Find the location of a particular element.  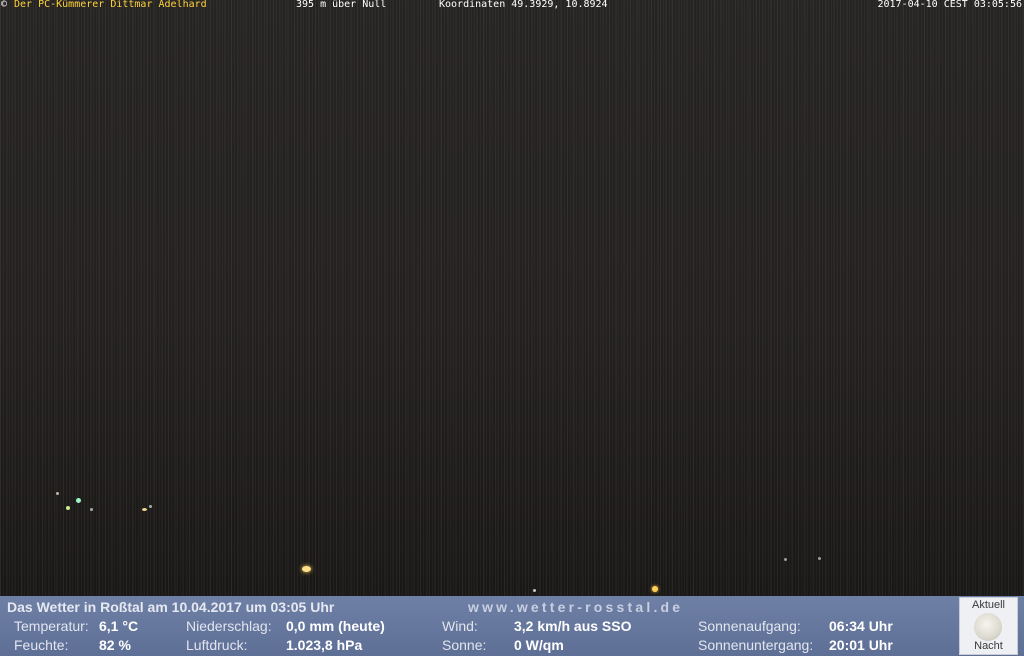

temperature-label: Temperatur: is located at coordinates (51, 626).